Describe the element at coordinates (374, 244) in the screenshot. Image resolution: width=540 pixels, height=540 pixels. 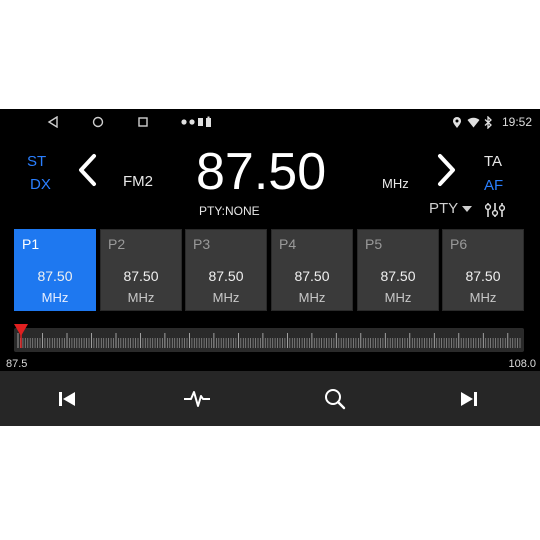
I see `preset-name: P5` at that location.